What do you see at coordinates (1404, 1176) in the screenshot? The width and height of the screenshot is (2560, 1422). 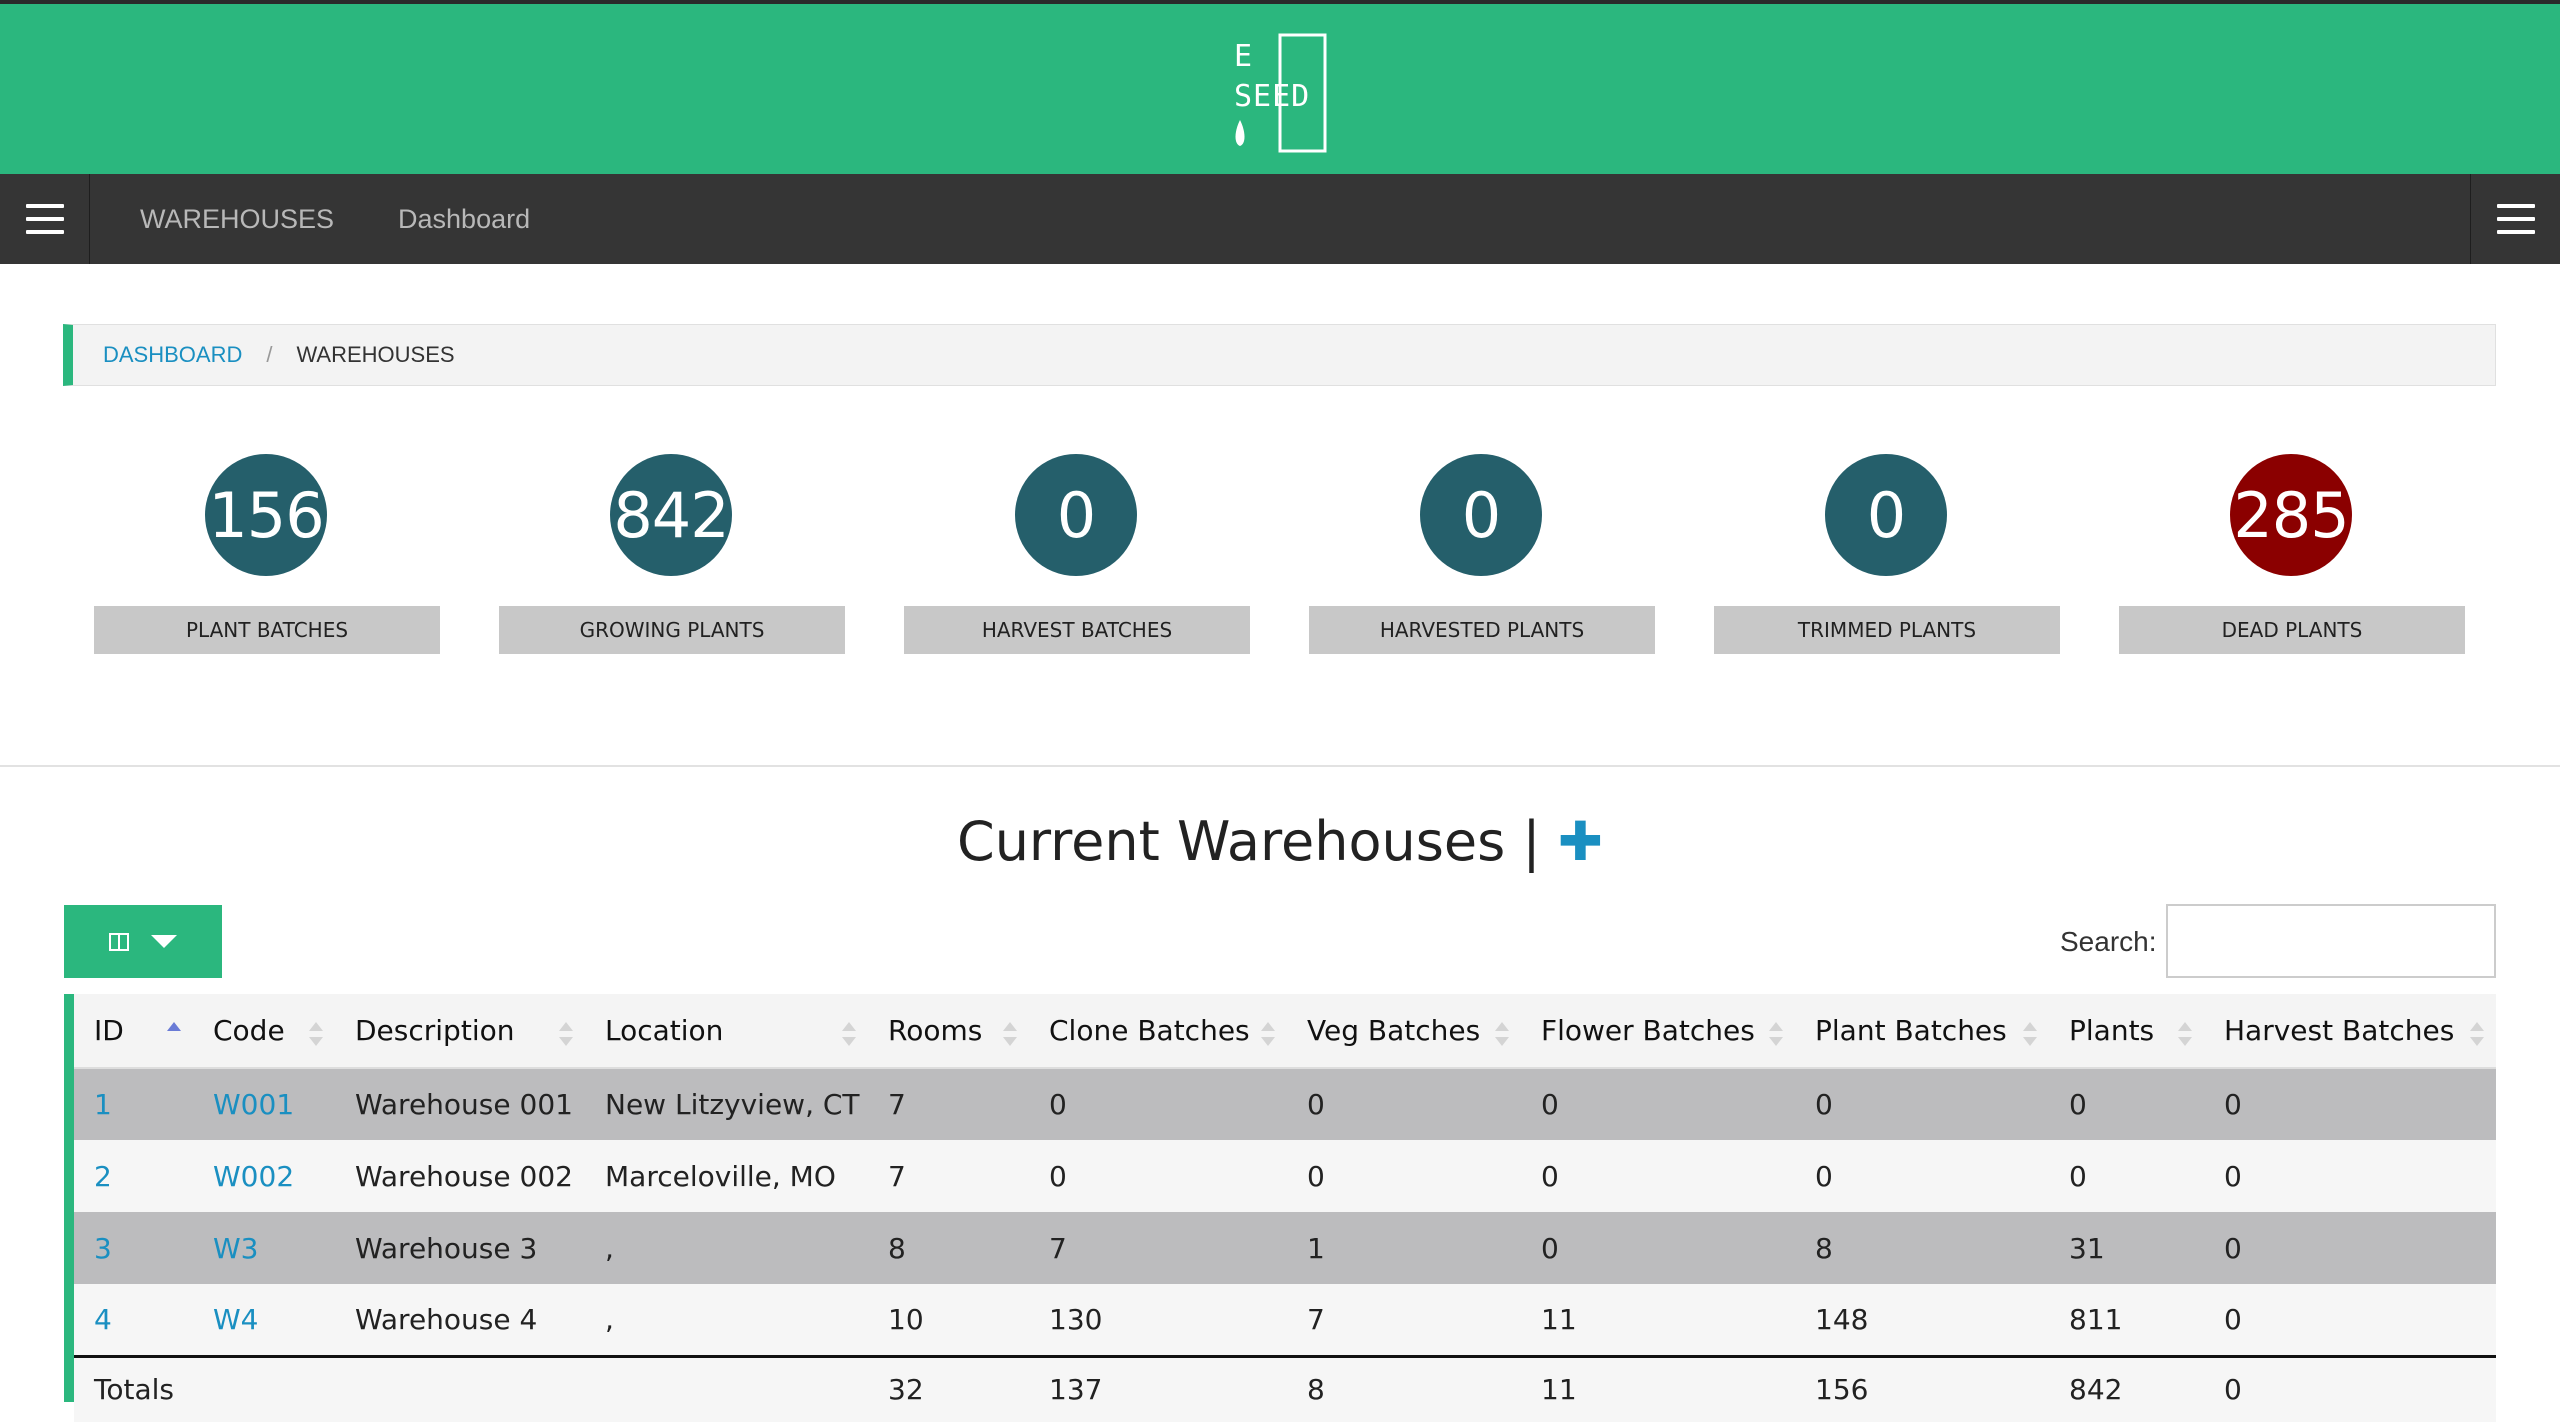 I see `cell-veg-batches: 0` at bounding box center [1404, 1176].